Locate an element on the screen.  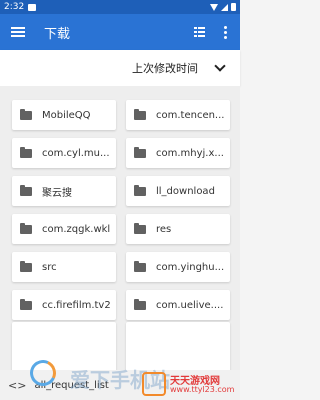
folder-item: ll_download is located at coordinates (178, 191).